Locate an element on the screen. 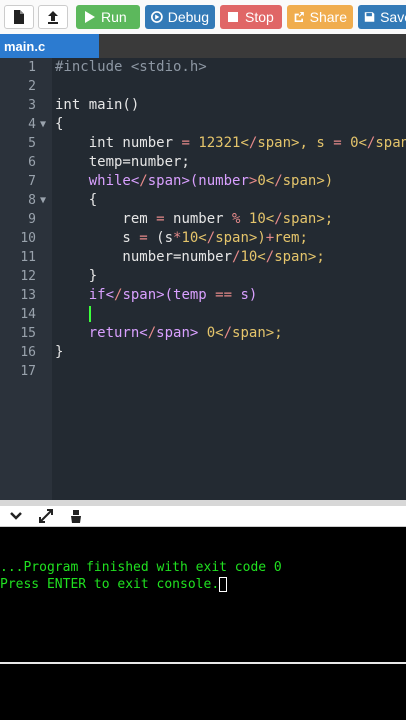  line-number: 1 is located at coordinates (32, 67).